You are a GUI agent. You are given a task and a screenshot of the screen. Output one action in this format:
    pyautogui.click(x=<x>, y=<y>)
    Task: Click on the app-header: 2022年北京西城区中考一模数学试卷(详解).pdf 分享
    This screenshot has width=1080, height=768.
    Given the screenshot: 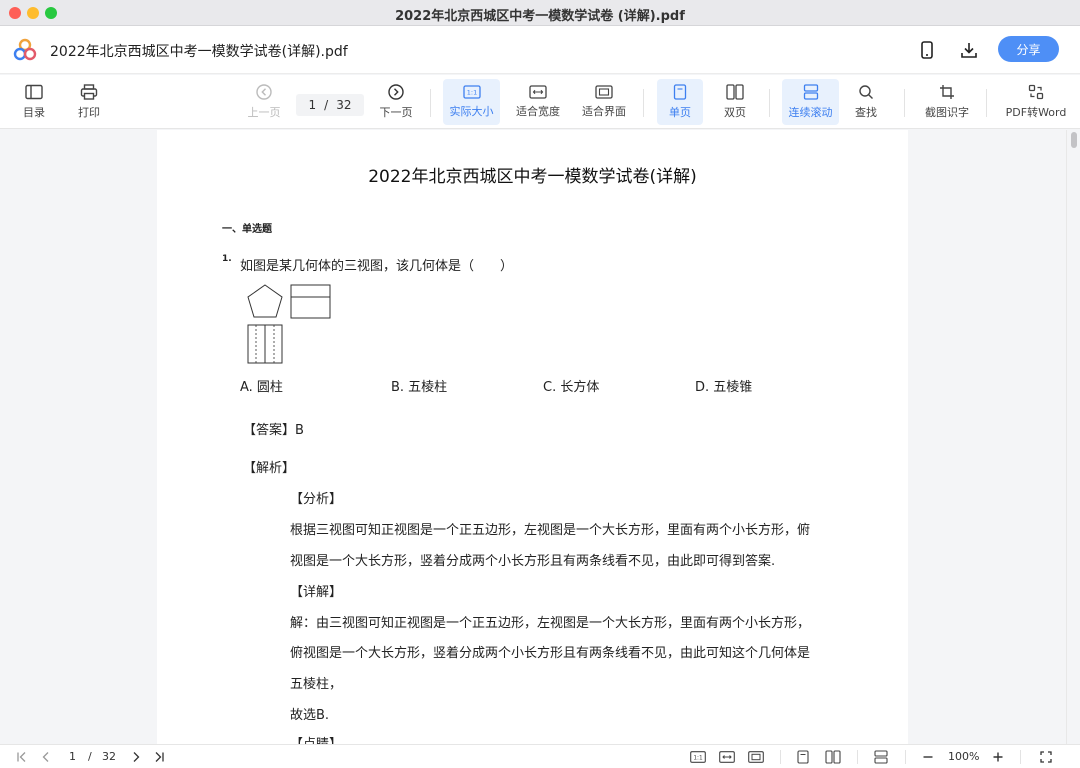 What is the action you would take?
    pyautogui.click(x=540, y=50)
    